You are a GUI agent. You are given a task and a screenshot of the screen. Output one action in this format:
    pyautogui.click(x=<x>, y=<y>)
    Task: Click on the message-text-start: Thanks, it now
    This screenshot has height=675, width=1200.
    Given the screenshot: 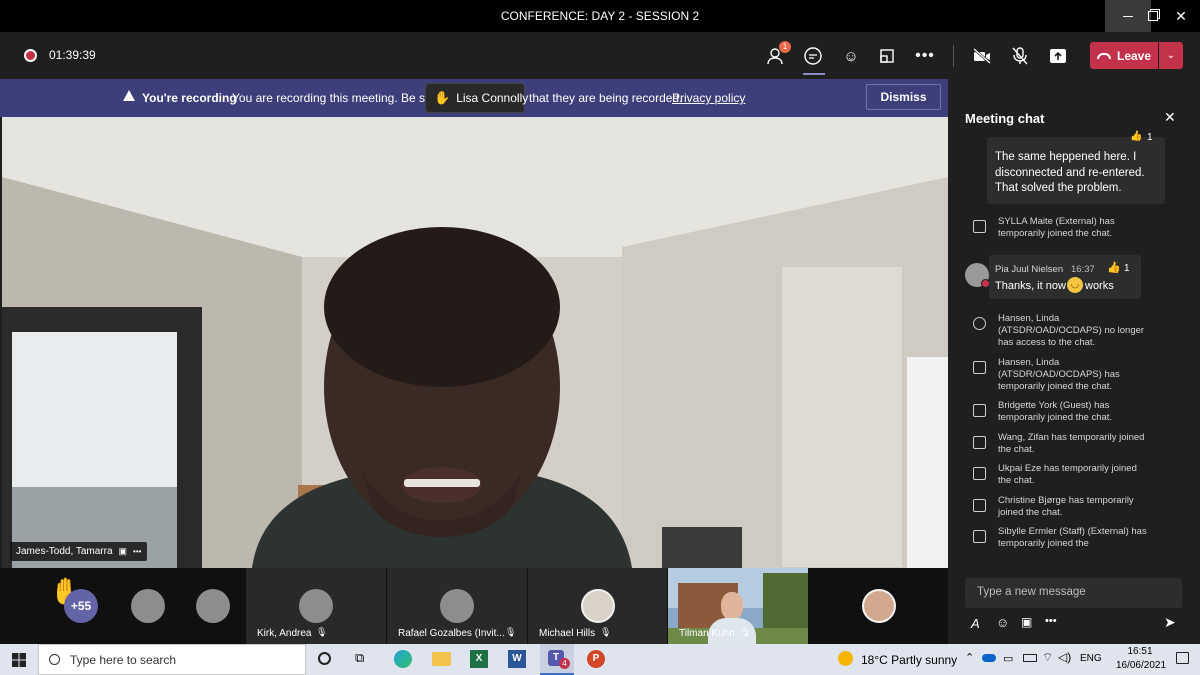 What is the action you would take?
    pyautogui.click(x=1030, y=286)
    